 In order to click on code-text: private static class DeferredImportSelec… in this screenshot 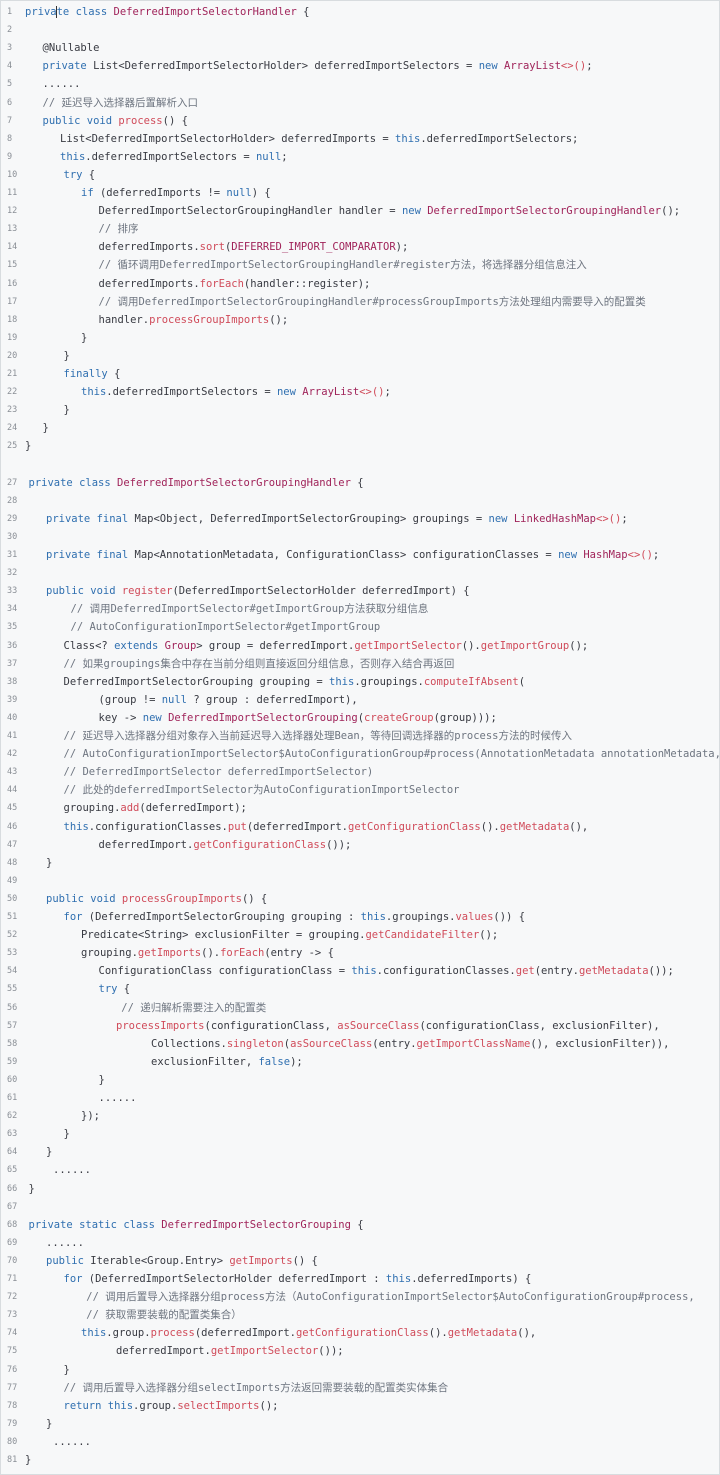, I will do `click(196, 1225)`.